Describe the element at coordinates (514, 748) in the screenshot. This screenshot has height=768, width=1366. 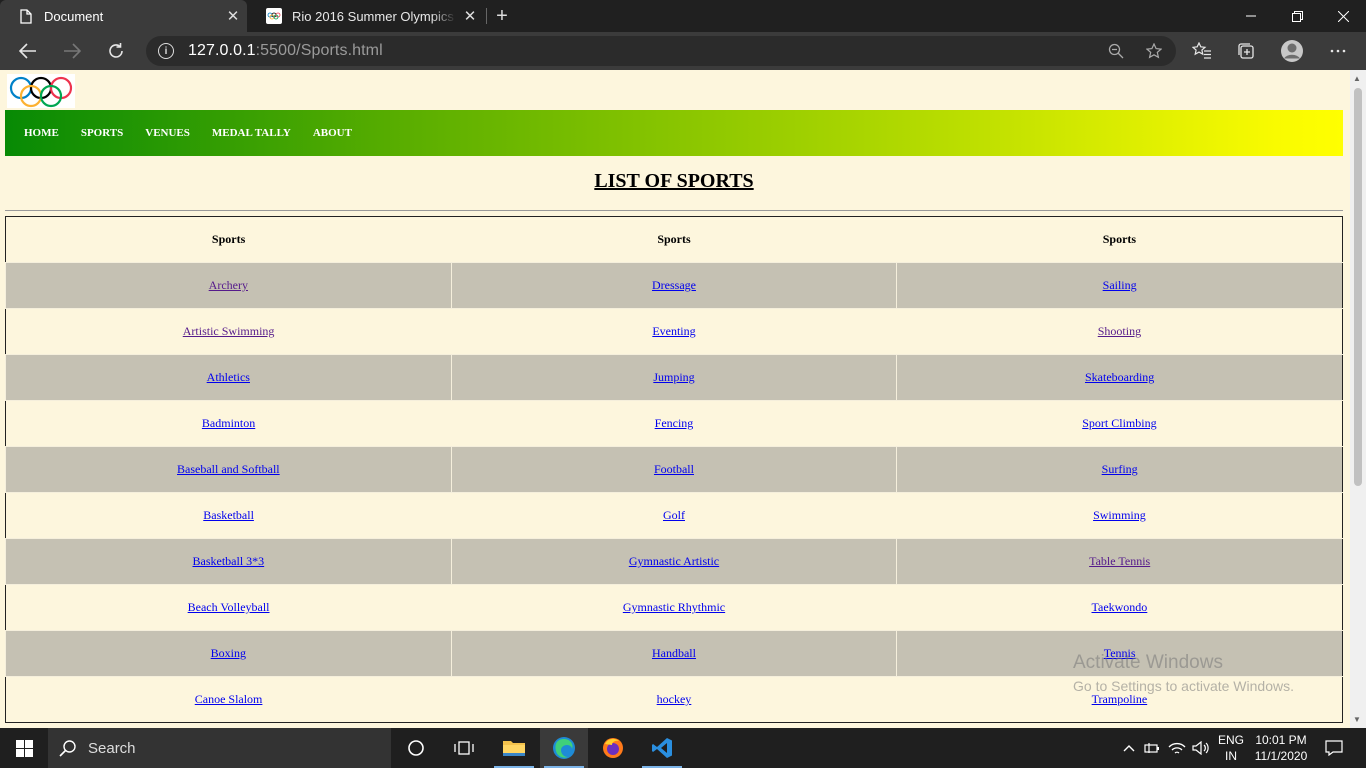
I see `file-explorer-button` at that location.